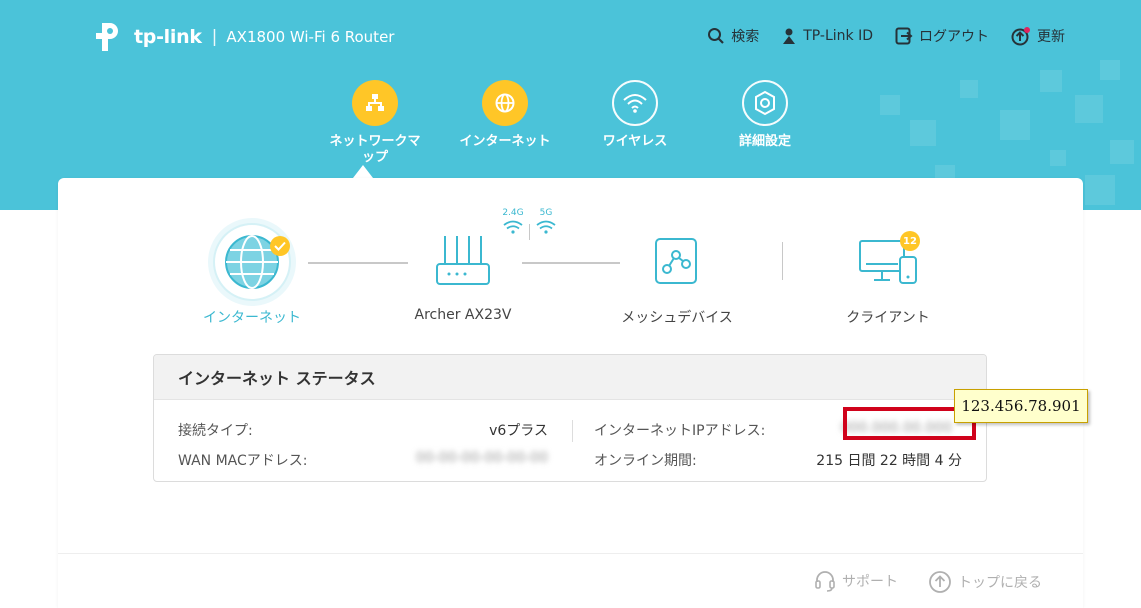 This screenshot has height=608, width=1141. I want to click on tab-wireless: ワイヤレス, so click(635, 123).